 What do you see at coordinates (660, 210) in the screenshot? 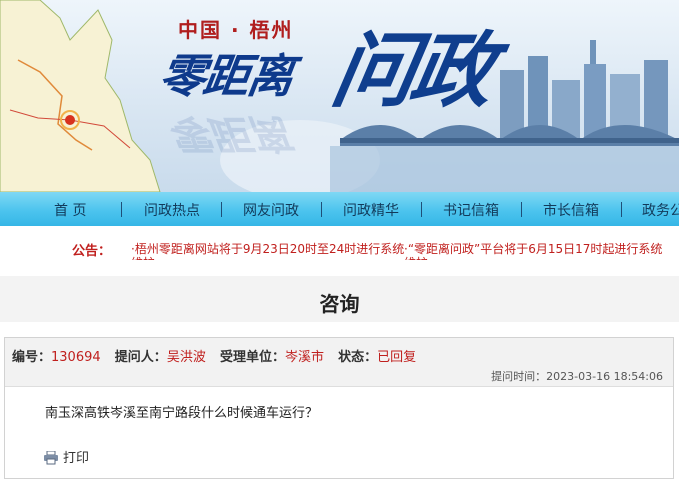
I see `nav-government-affairs: 政务公` at bounding box center [660, 210].